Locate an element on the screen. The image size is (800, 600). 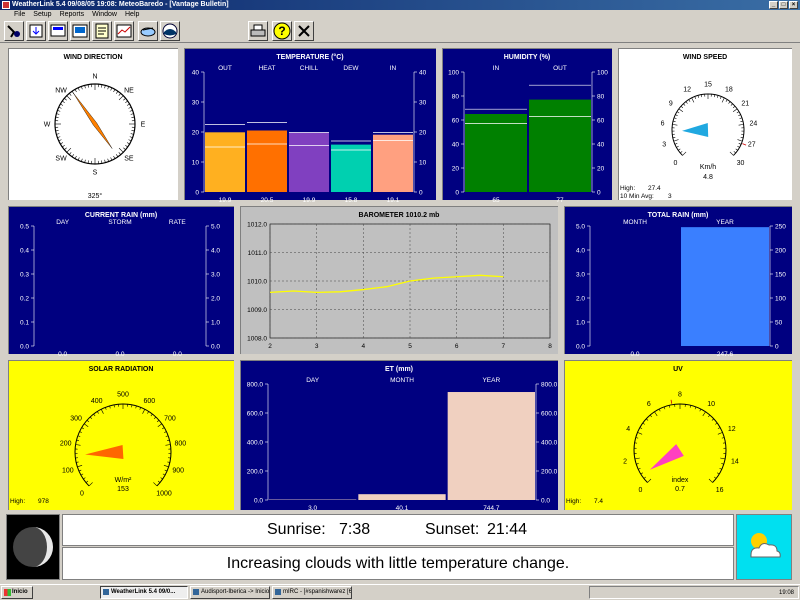
menu-window: Window is located at coordinates (104, 14).